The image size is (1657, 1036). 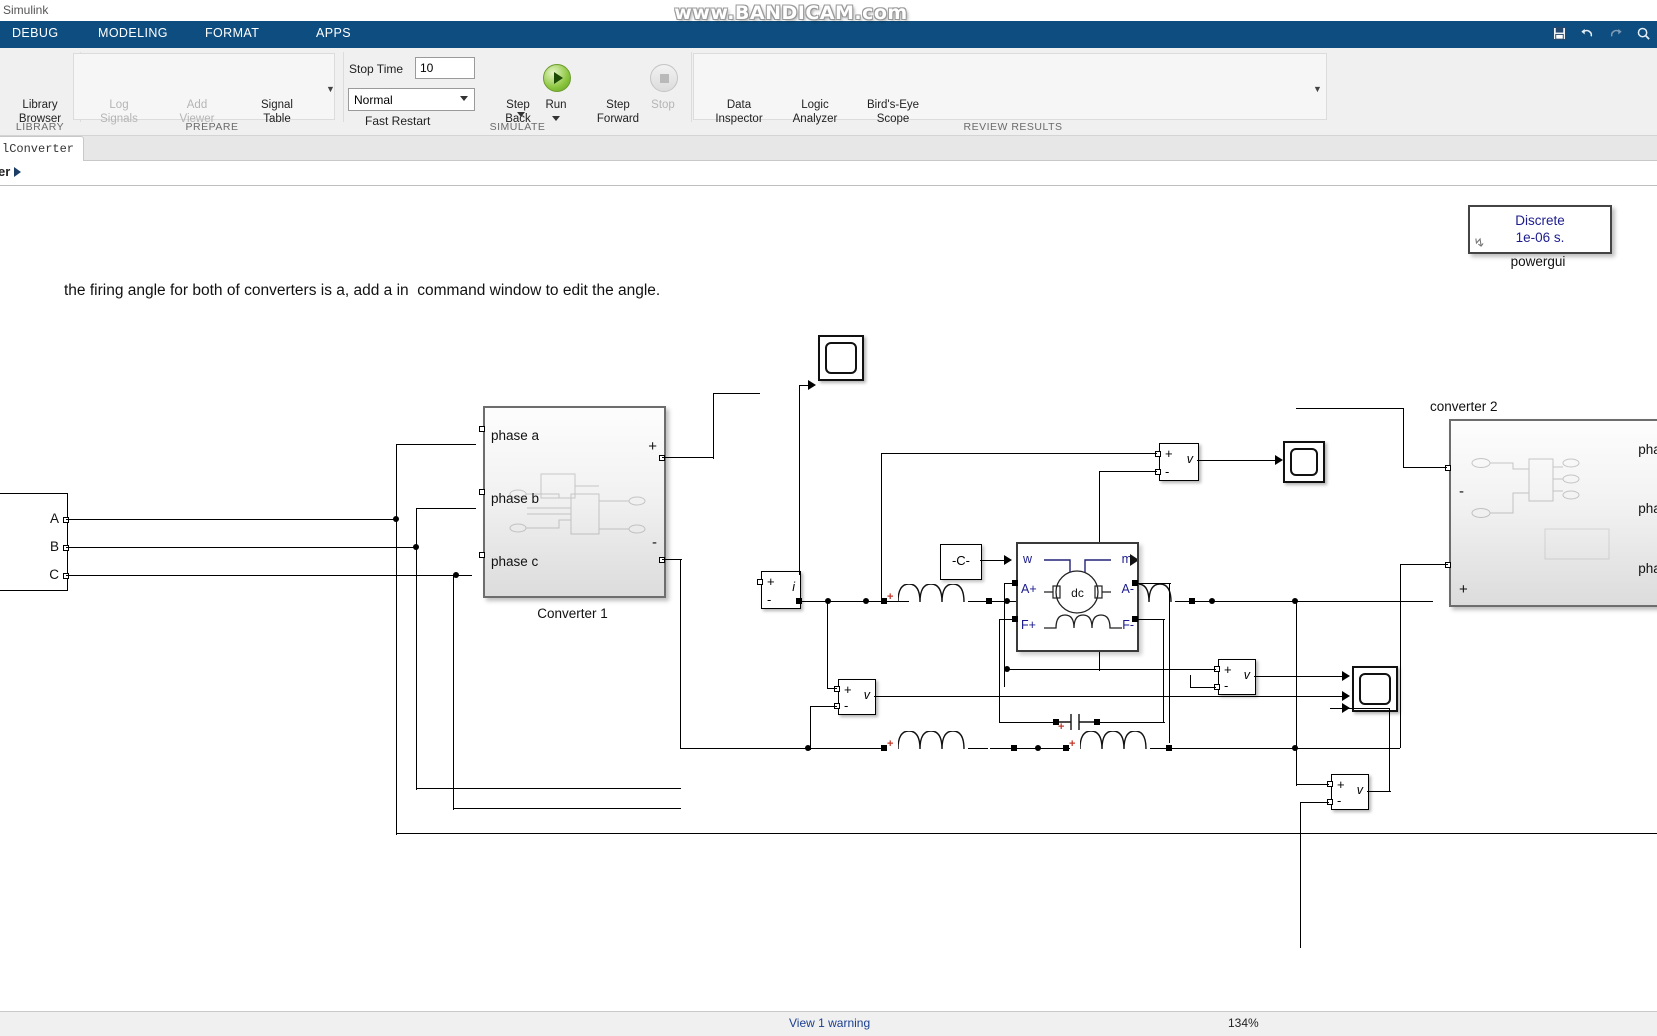 I want to click on wire-vm-mr-plus, so click(x=1111, y=670).